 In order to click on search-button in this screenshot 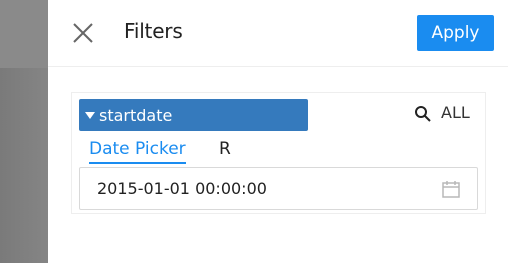, I will do `click(423, 114)`.